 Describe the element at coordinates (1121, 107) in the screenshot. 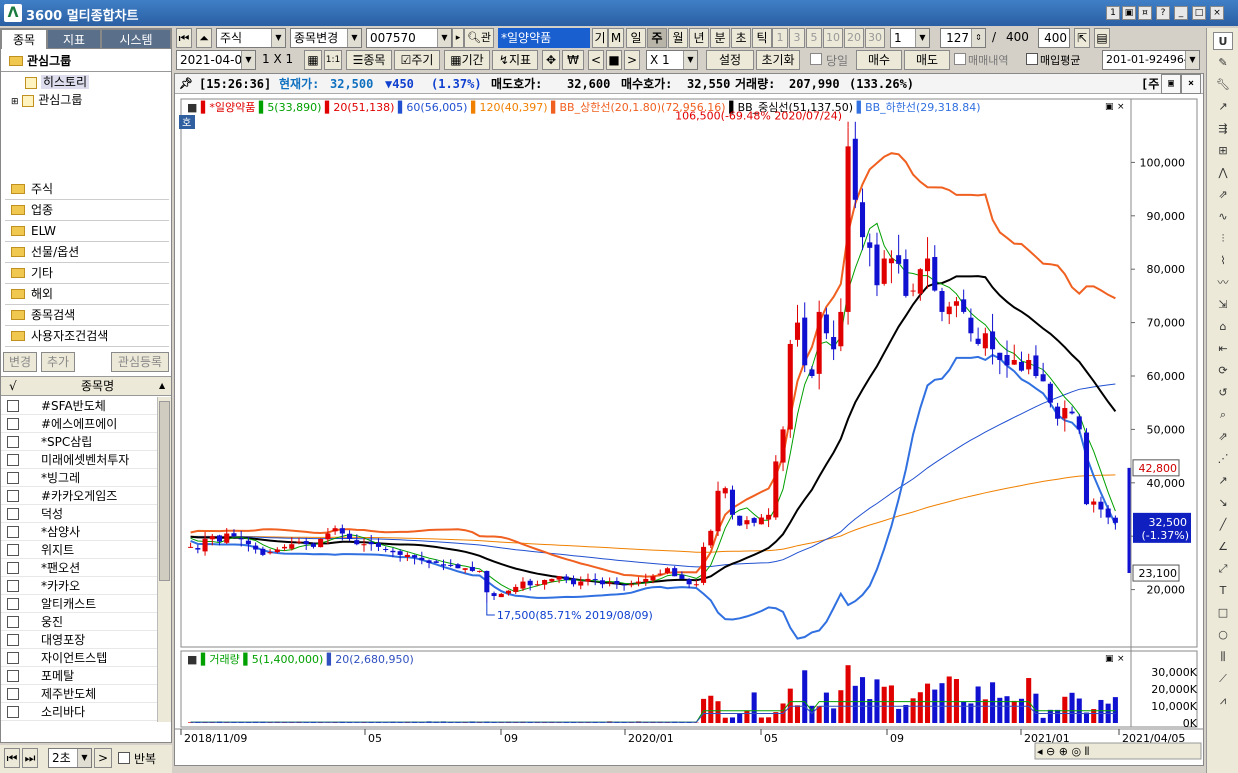

I see `panel-close-icon: ×` at that location.